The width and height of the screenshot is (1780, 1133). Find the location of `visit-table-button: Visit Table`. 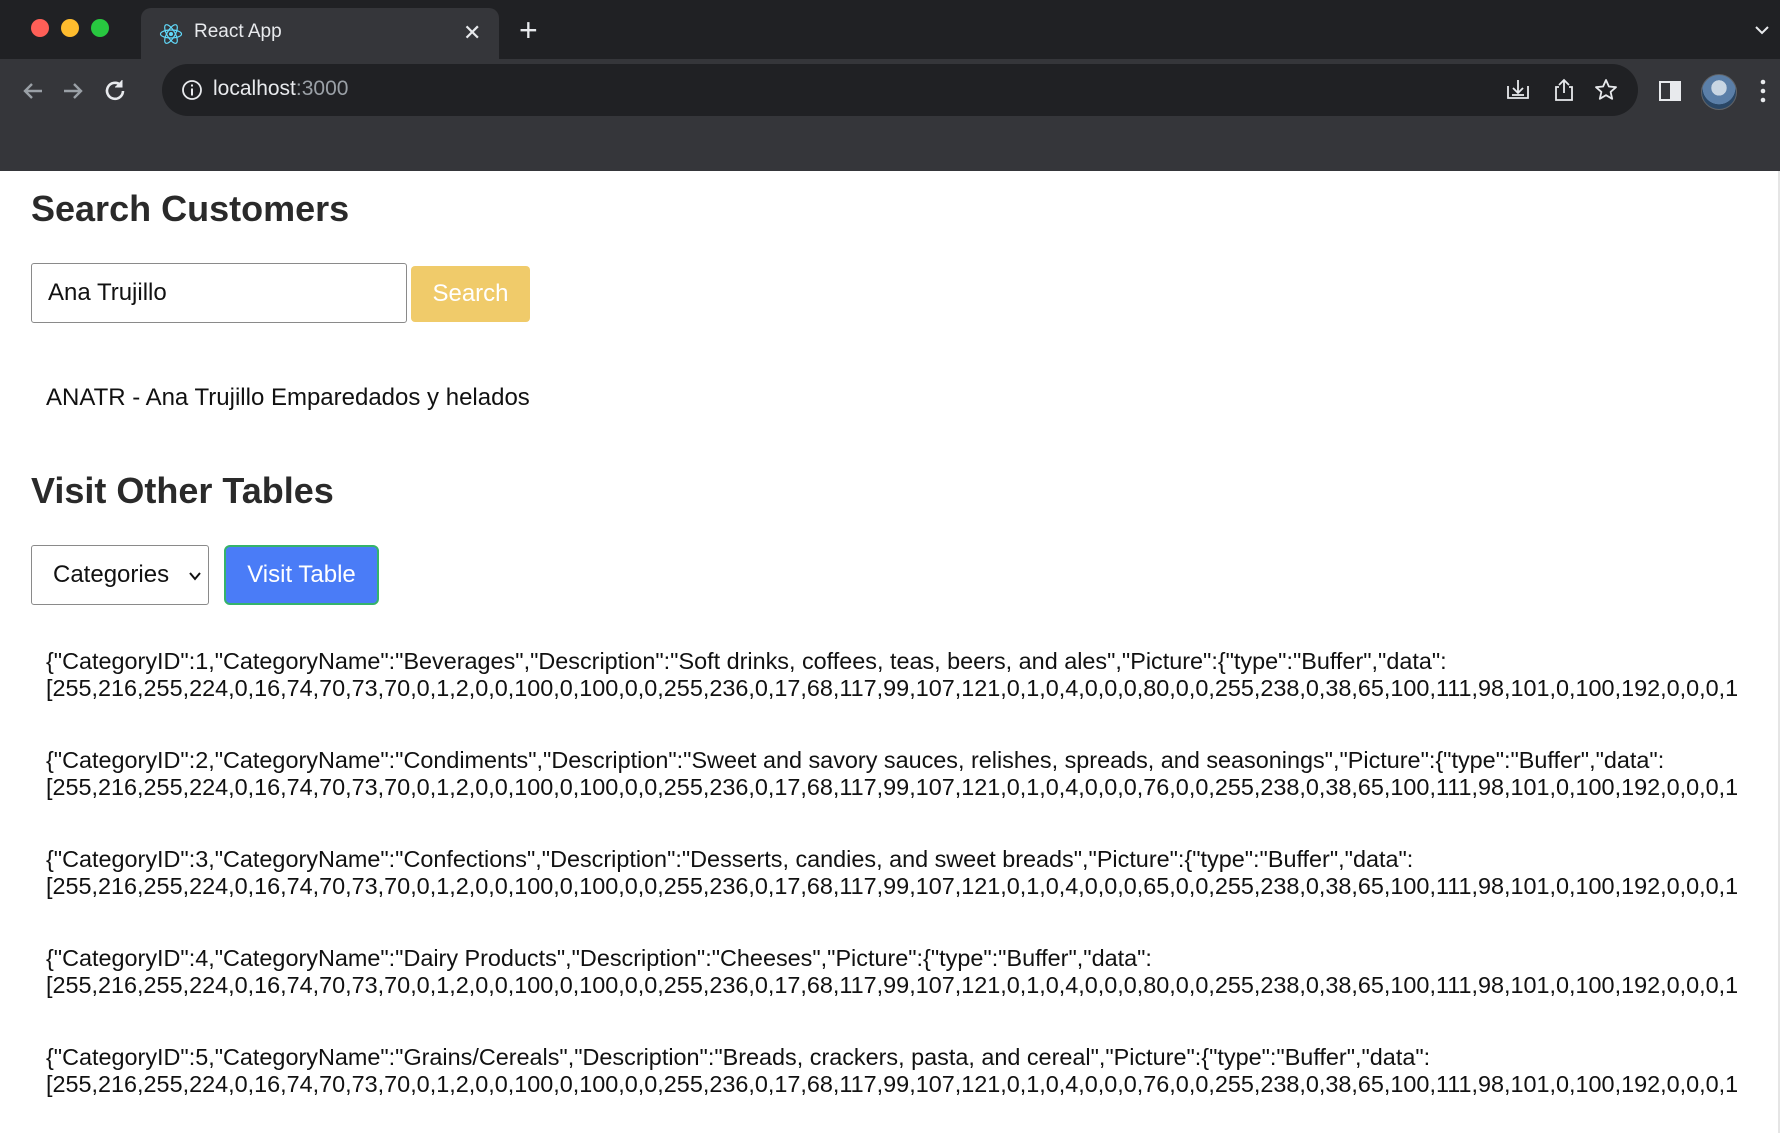

visit-table-button: Visit Table is located at coordinates (301, 575).